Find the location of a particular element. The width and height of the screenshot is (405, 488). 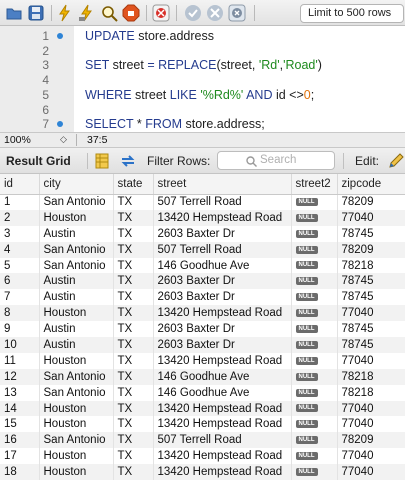

toggle-error-icon is located at coordinates (161, 13).